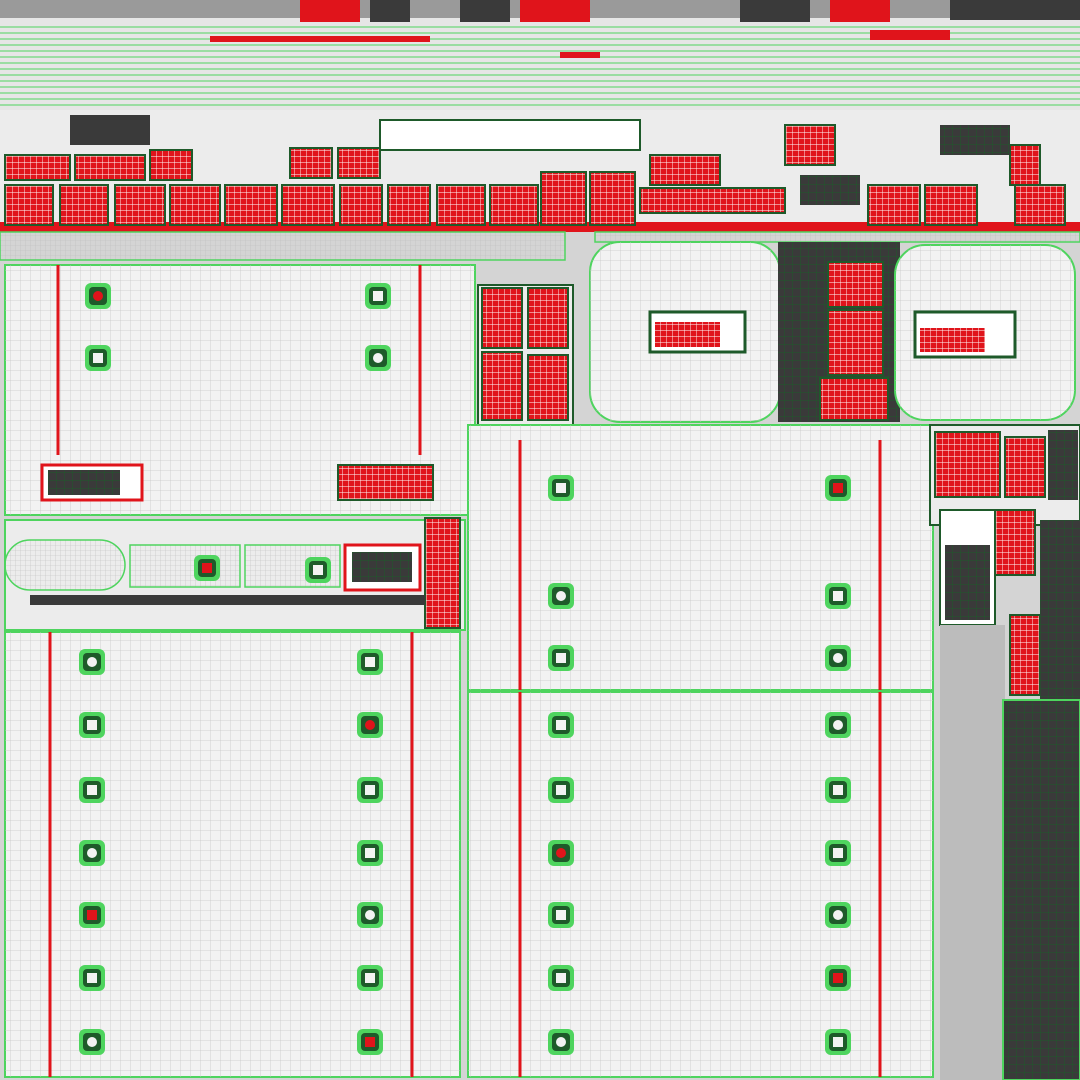 Image resolution: width=1080 pixels, height=1080 pixels. I want to click on right-mechanical-column, so click(1004, 752).